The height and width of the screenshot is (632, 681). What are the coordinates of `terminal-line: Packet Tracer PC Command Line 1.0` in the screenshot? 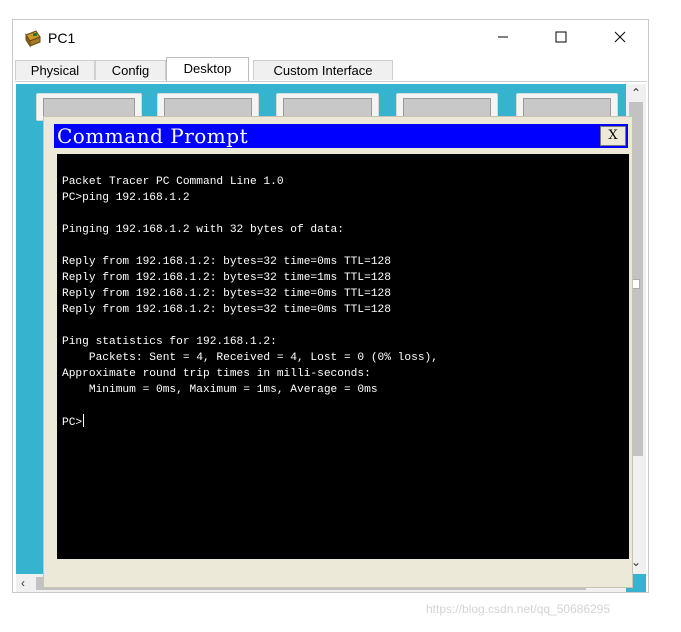 It's located at (173, 182).